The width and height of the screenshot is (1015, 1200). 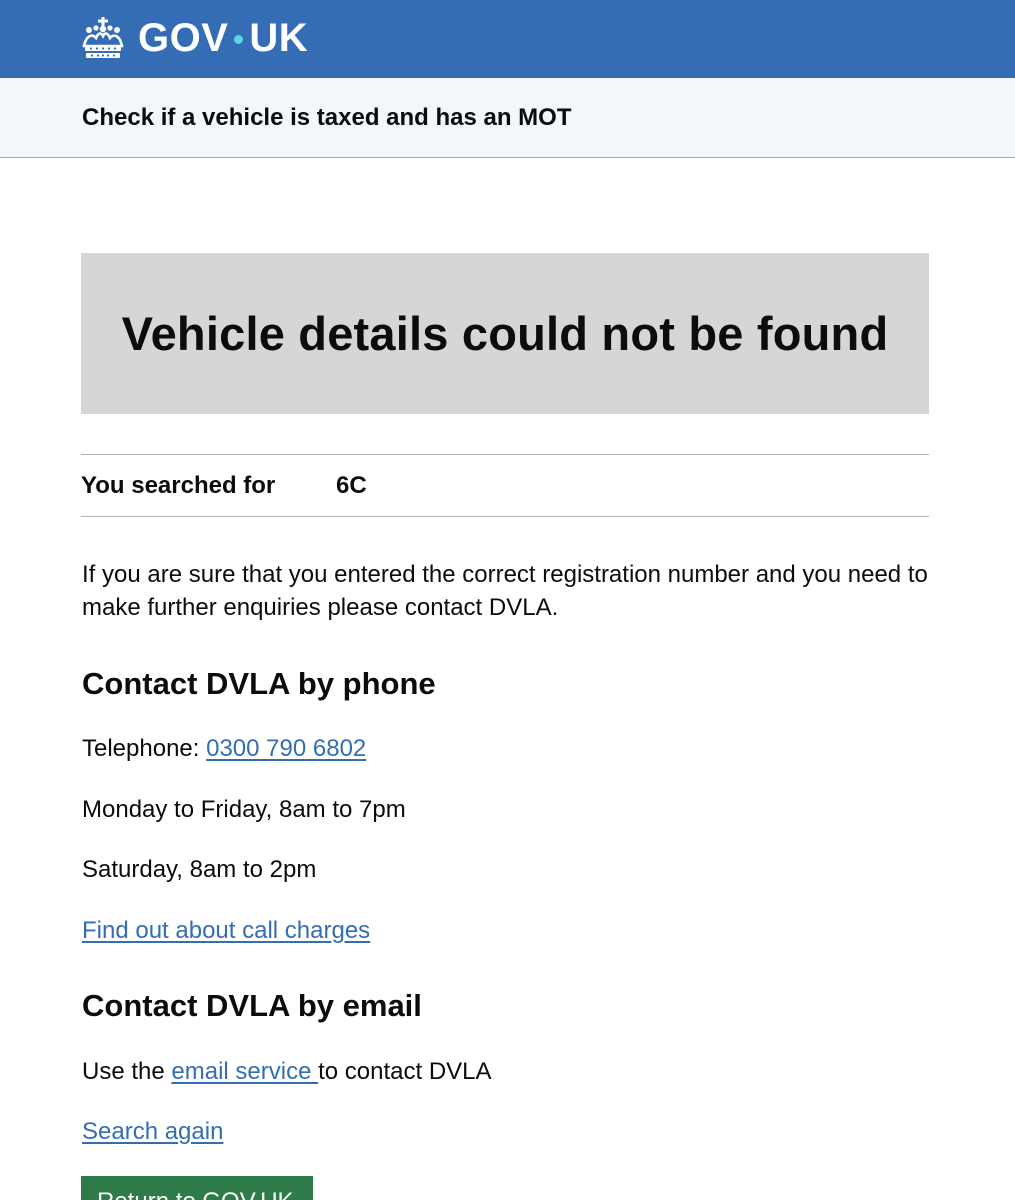 I want to click on email-suffix: to contact DVLA, so click(x=405, y=1071).